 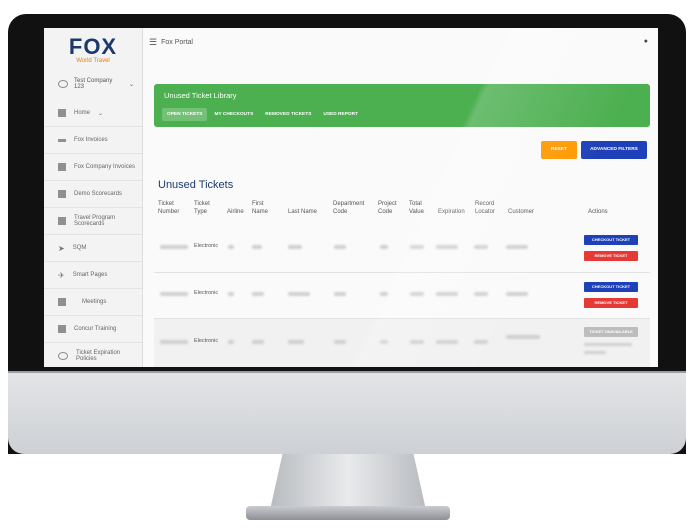 I want to click on sidebar-item-home: Home ⌄, so click(x=93, y=113).